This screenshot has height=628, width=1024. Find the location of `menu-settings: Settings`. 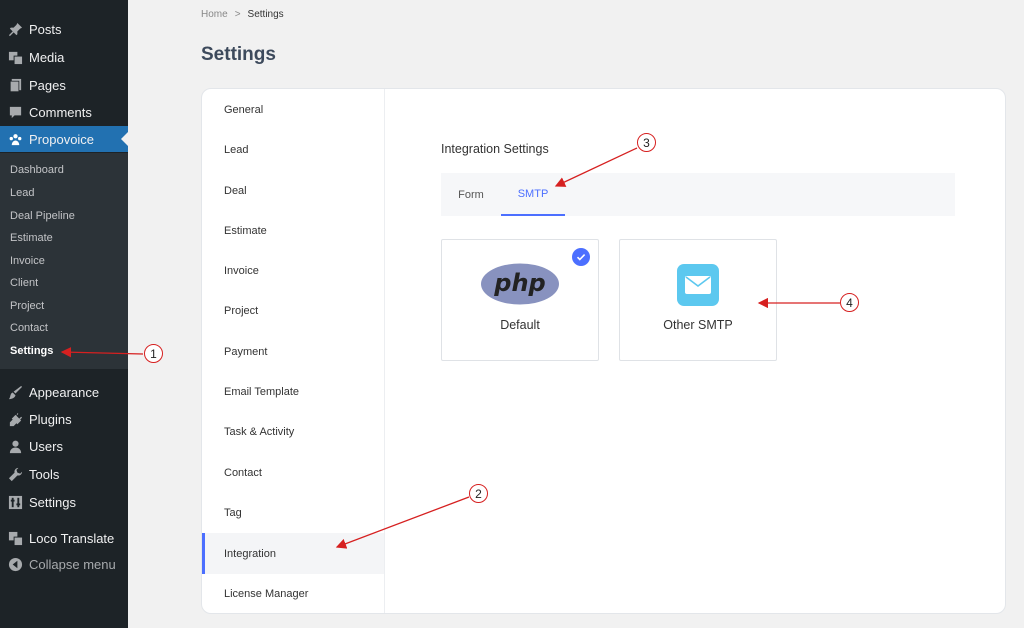

menu-settings: Settings is located at coordinates (64, 502).